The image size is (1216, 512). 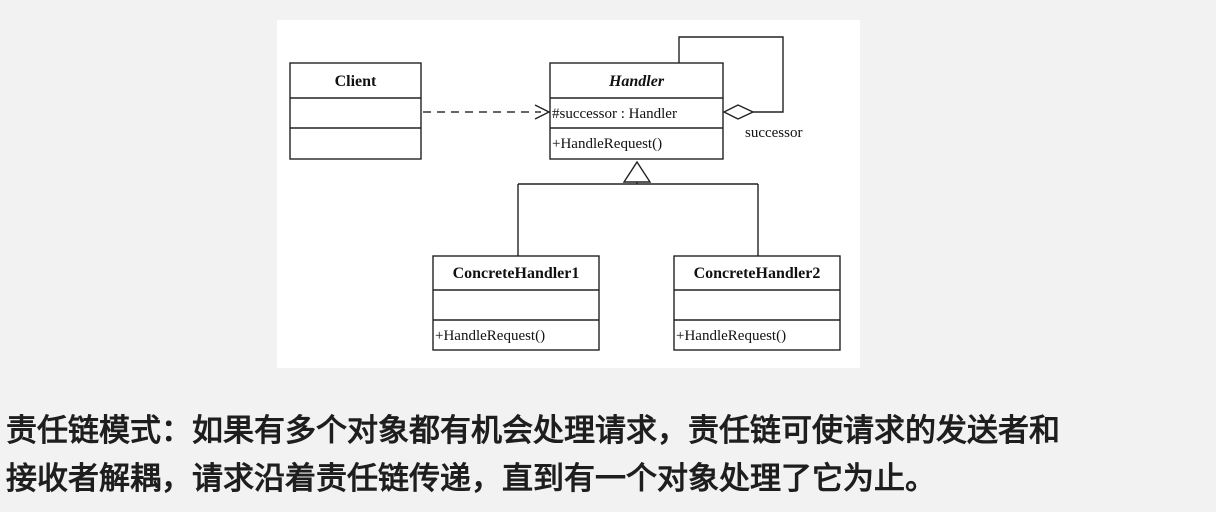 What do you see at coordinates (516, 273) in the screenshot?
I see `concrete-handler-1-name: ConcreteHandler1` at bounding box center [516, 273].